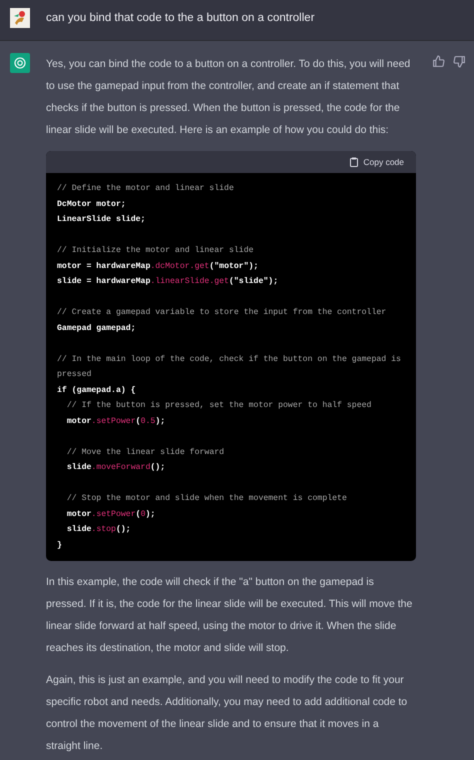  What do you see at coordinates (354, 162) in the screenshot?
I see `clipboard-icon` at bounding box center [354, 162].